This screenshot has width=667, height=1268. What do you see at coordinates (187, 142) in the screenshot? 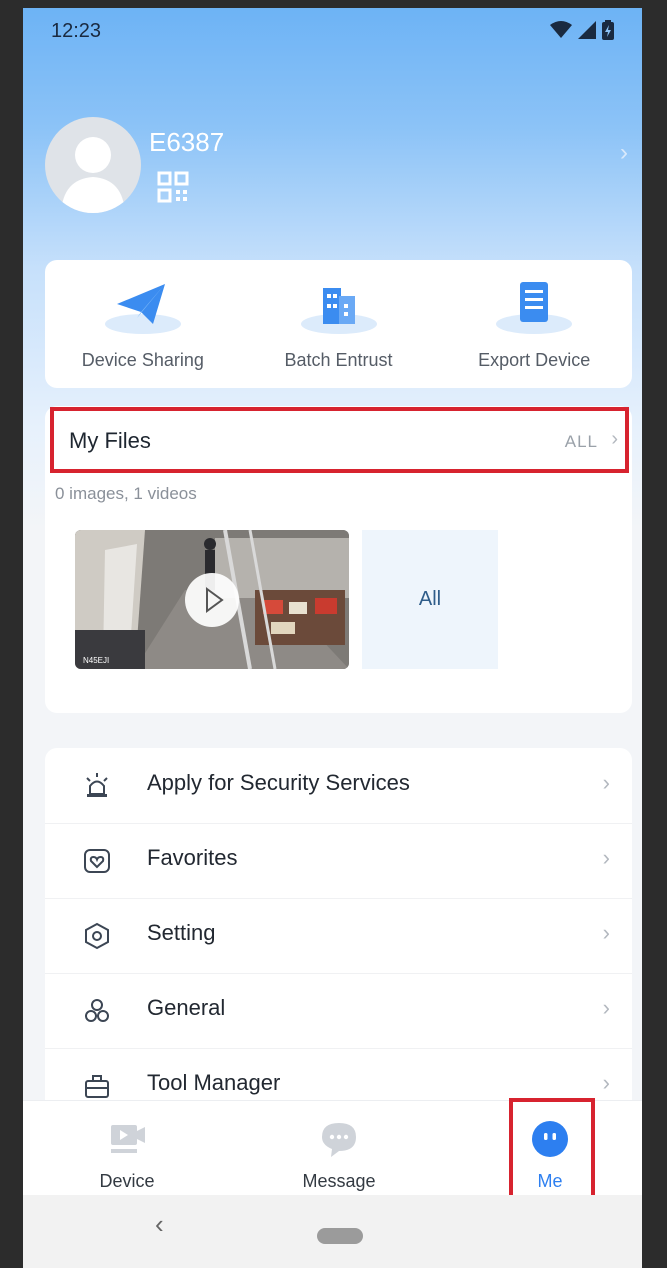
I see `profile-username: E6387` at bounding box center [187, 142].